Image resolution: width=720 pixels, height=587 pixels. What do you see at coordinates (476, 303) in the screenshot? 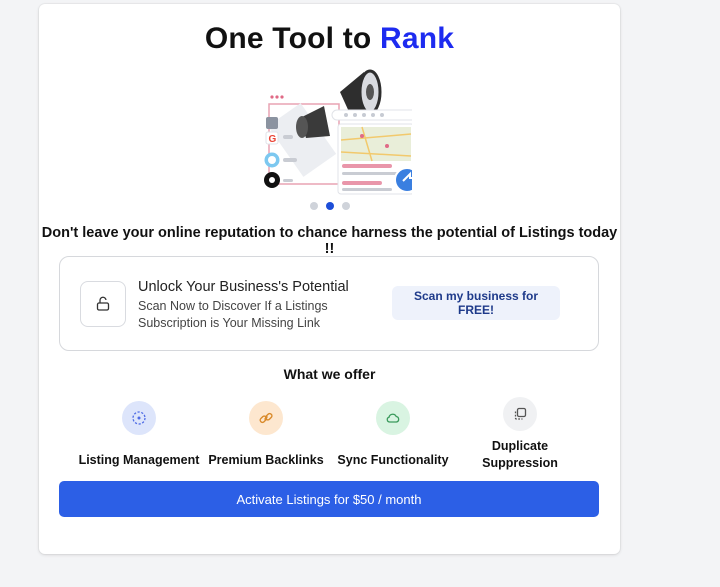
I see `scan-business-button: Scan my business for FREE!` at bounding box center [476, 303].